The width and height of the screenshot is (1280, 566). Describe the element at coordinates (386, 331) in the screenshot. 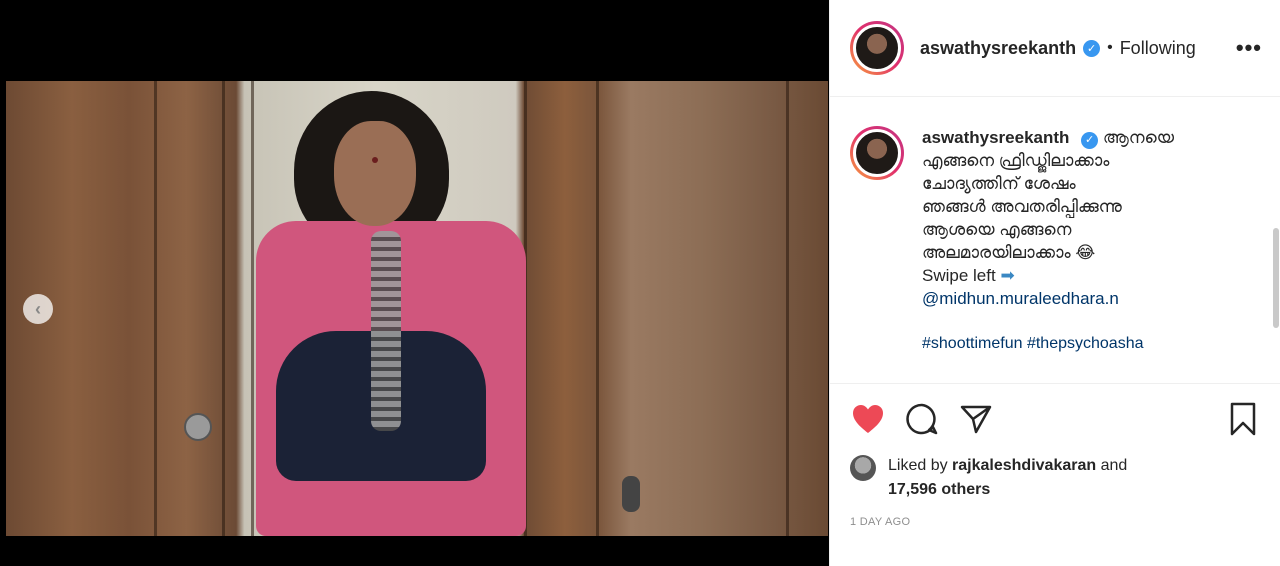

I see `chain` at that location.